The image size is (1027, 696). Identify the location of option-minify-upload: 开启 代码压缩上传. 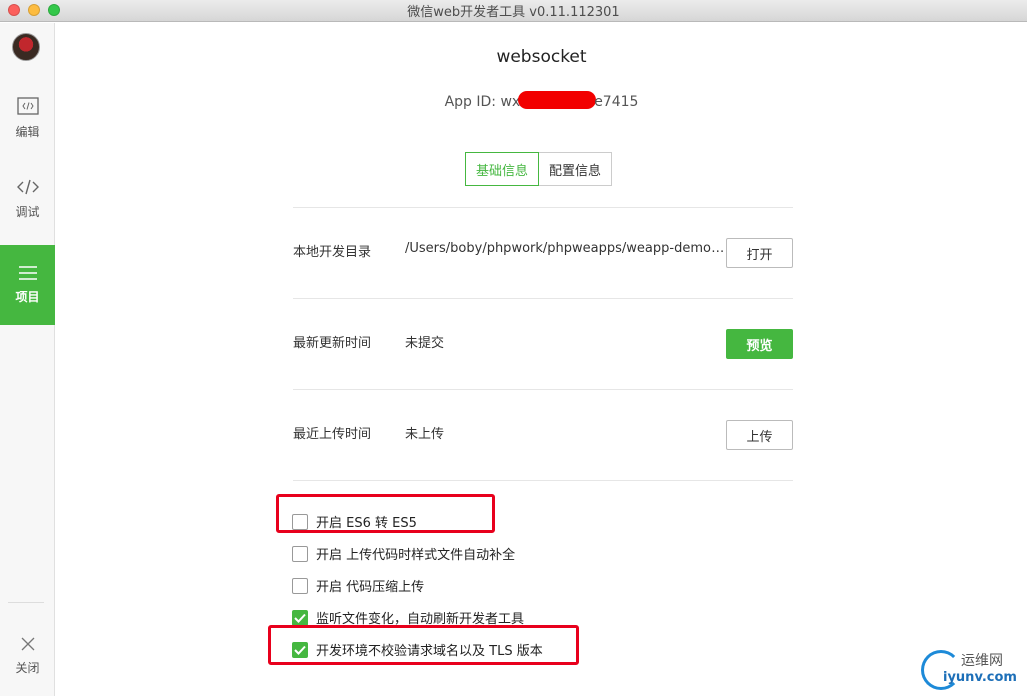
(358, 585).